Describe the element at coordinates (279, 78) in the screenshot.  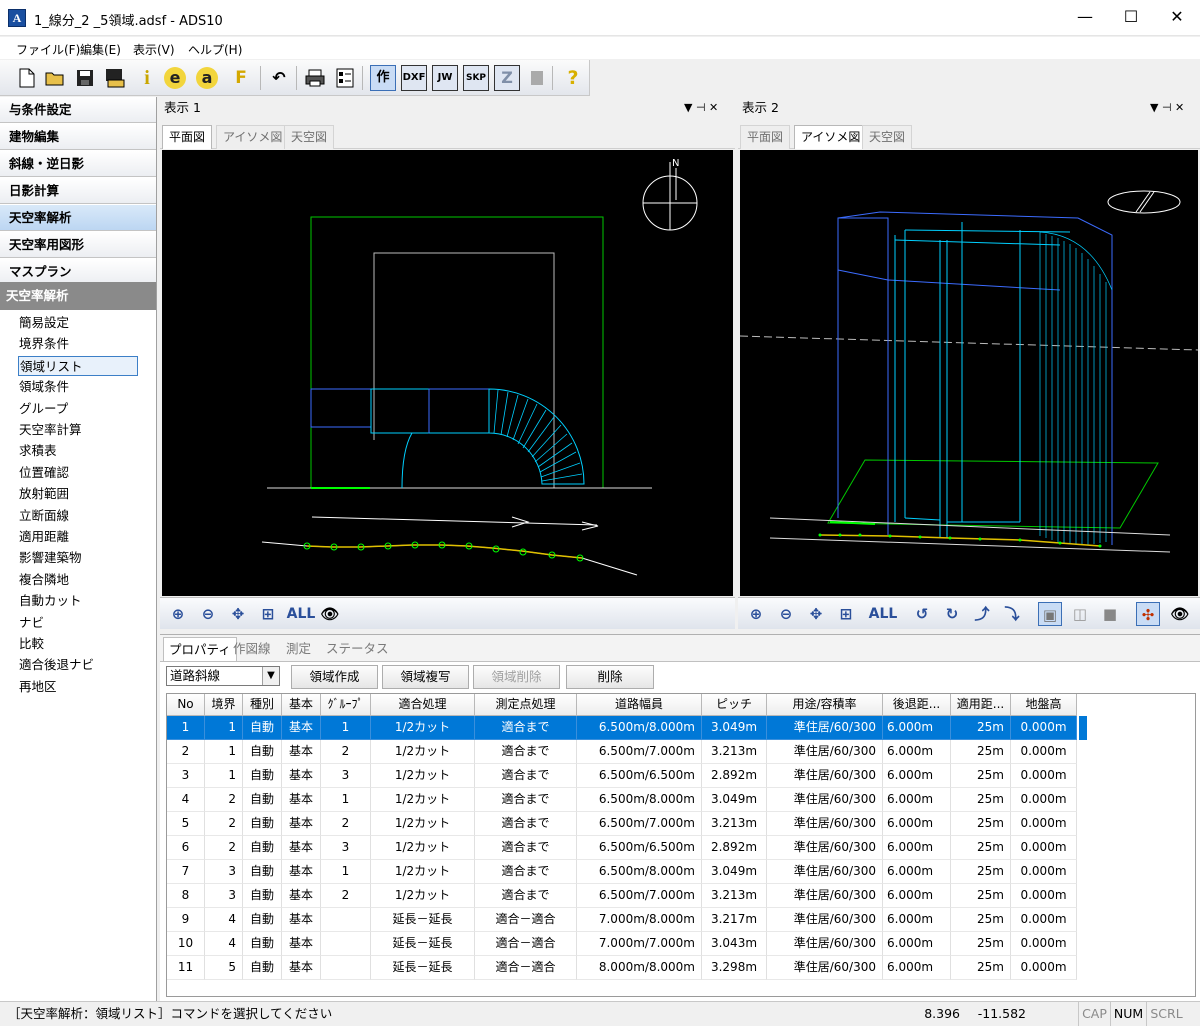
I see `undo-icon: ↶` at that location.